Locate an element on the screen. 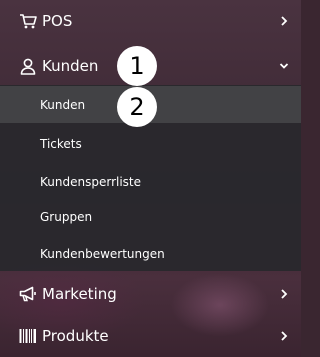 The height and width of the screenshot is (357, 320). user-icon is located at coordinates (28, 66).